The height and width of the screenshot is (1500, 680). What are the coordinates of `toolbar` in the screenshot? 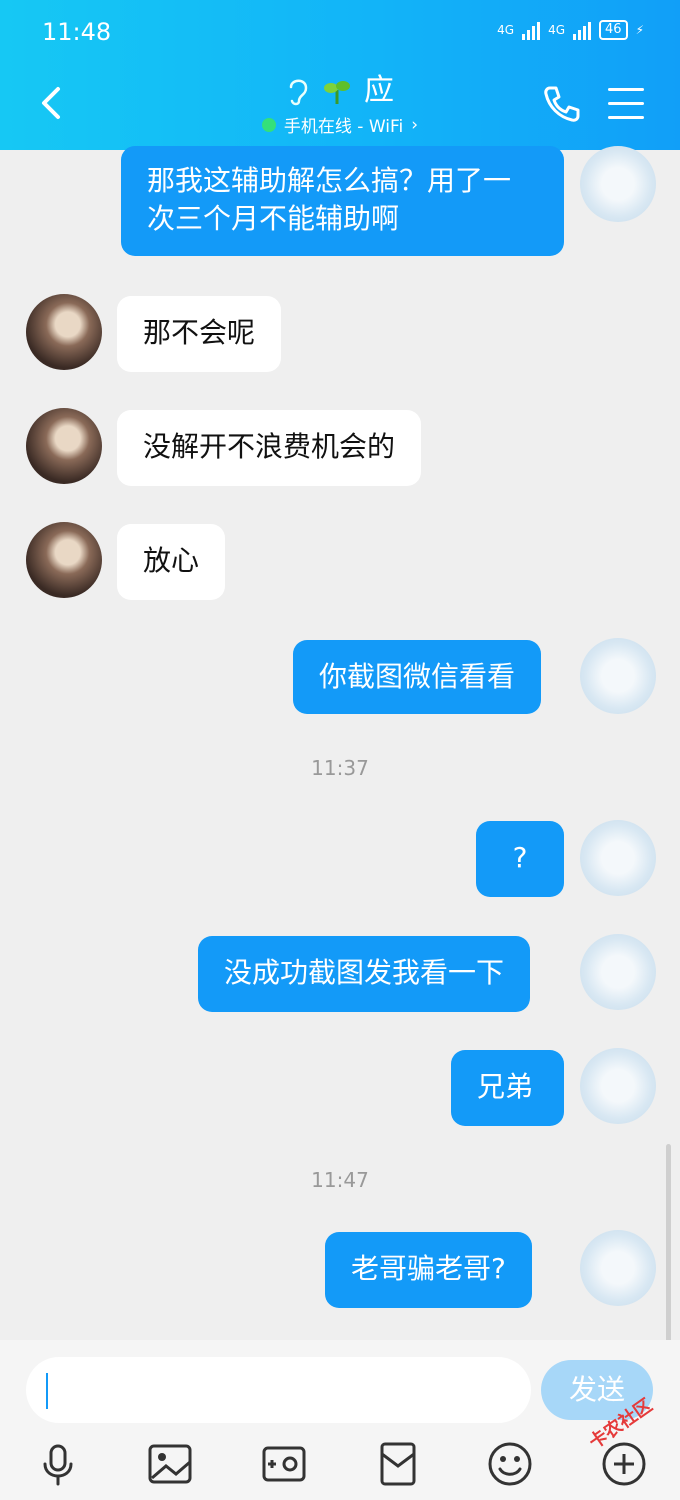 It's located at (340, 1465).